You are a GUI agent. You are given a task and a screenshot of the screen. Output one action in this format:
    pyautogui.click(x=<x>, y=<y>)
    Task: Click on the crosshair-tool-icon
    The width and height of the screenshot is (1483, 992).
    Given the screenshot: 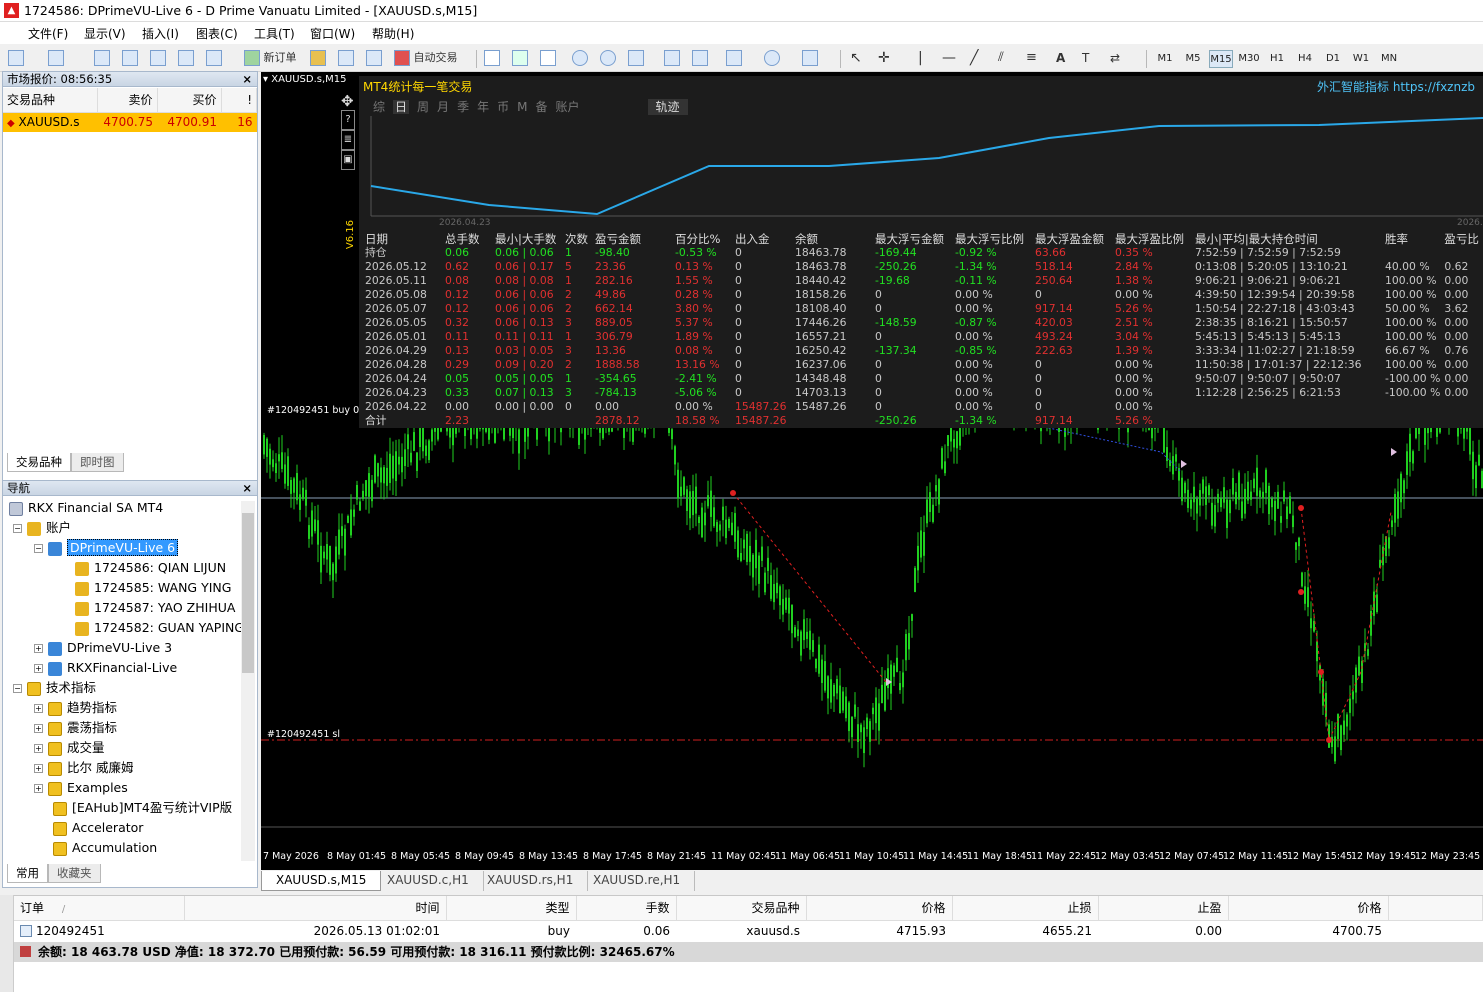 What is the action you would take?
    pyautogui.click(x=130, y=58)
    